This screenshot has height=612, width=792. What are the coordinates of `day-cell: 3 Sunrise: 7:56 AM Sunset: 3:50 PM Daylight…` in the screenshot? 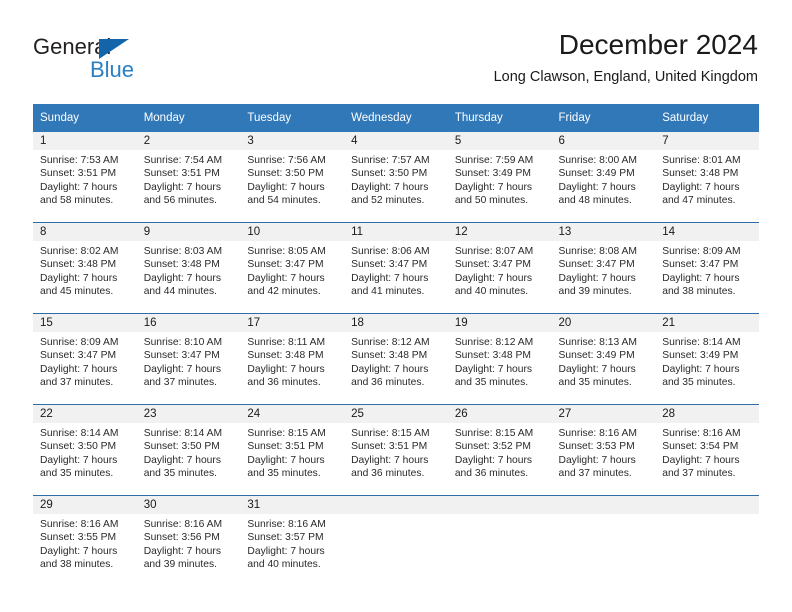 It's located at (292, 177).